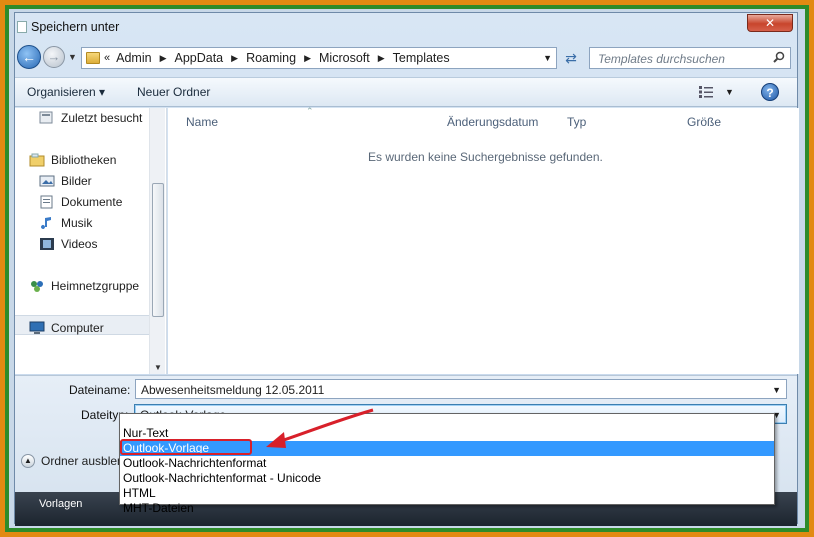 This screenshot has width=814, height=537. I want to click on sidebar-item-documents: Dokumente, so click(80, 202).